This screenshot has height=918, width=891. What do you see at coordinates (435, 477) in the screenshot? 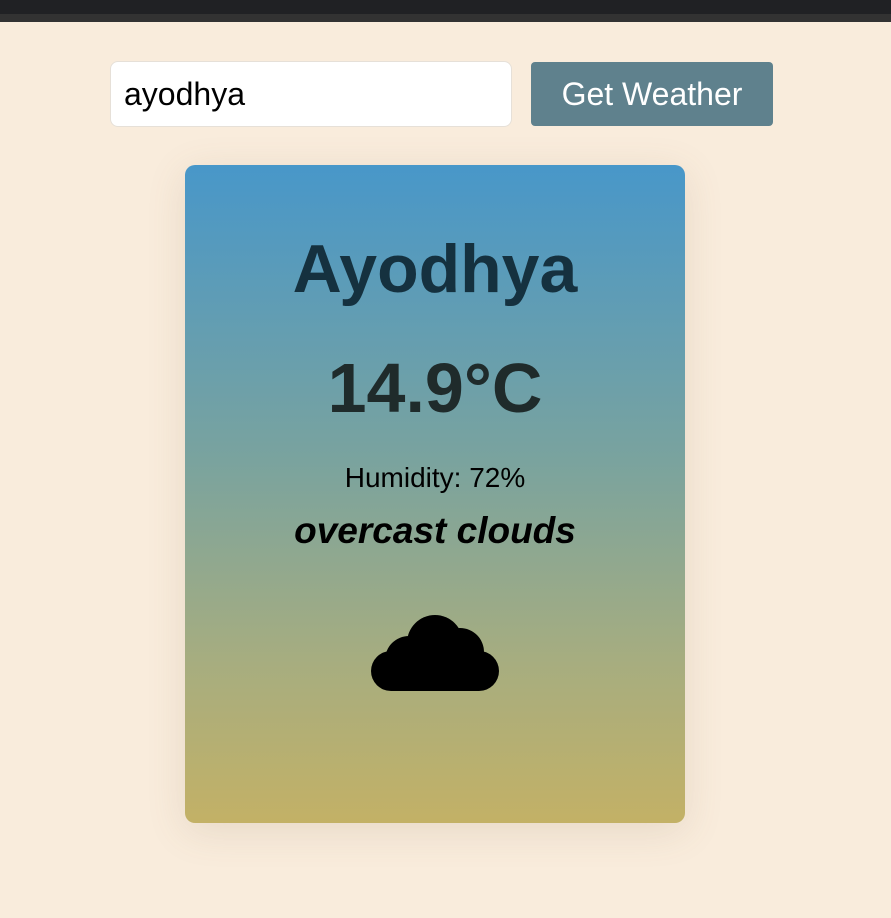
I see `humidity: Humidity: 72%` at bounding box center [435, 477].